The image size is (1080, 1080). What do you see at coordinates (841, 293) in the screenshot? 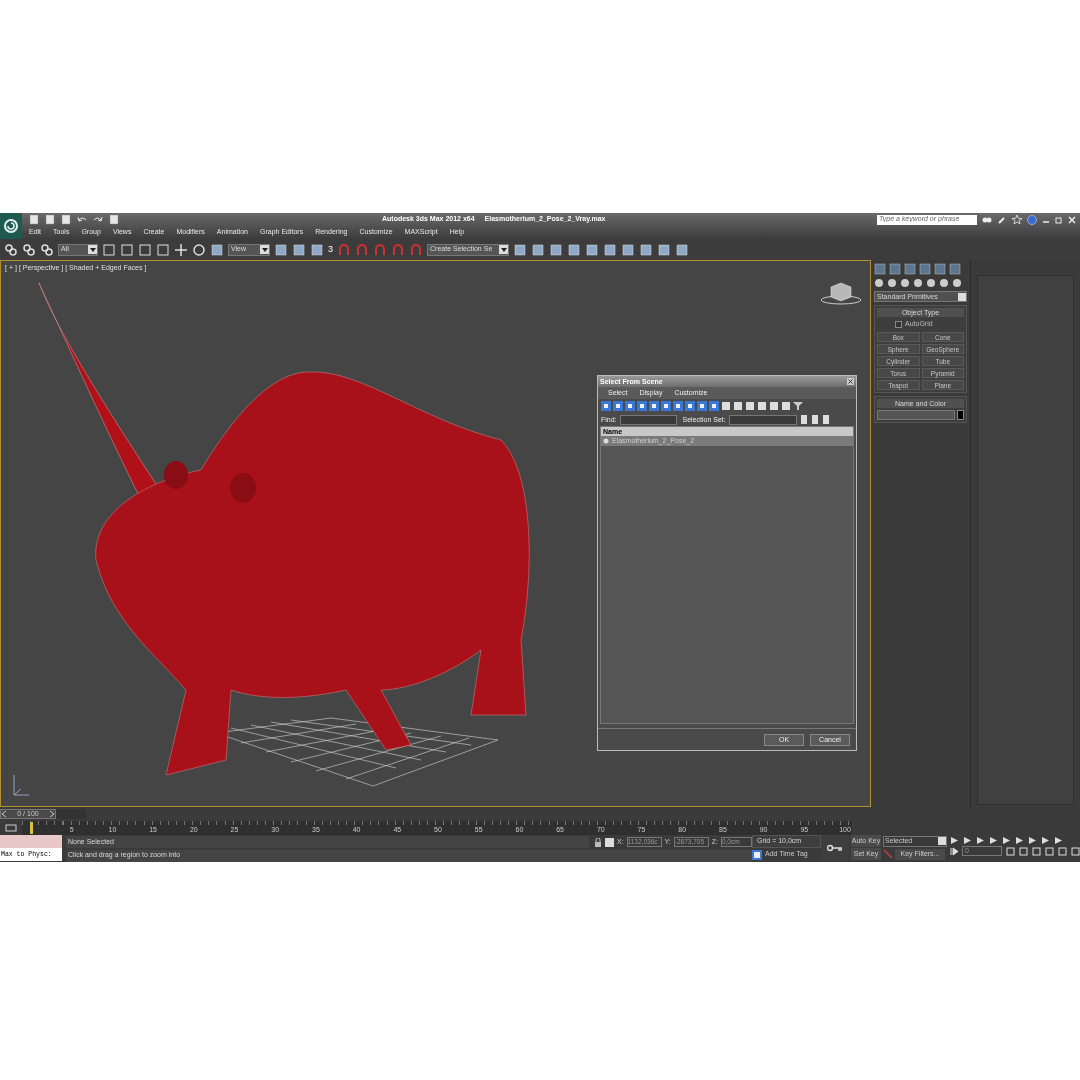
I see `viewcube-icon` at bounding box center [841, 293].